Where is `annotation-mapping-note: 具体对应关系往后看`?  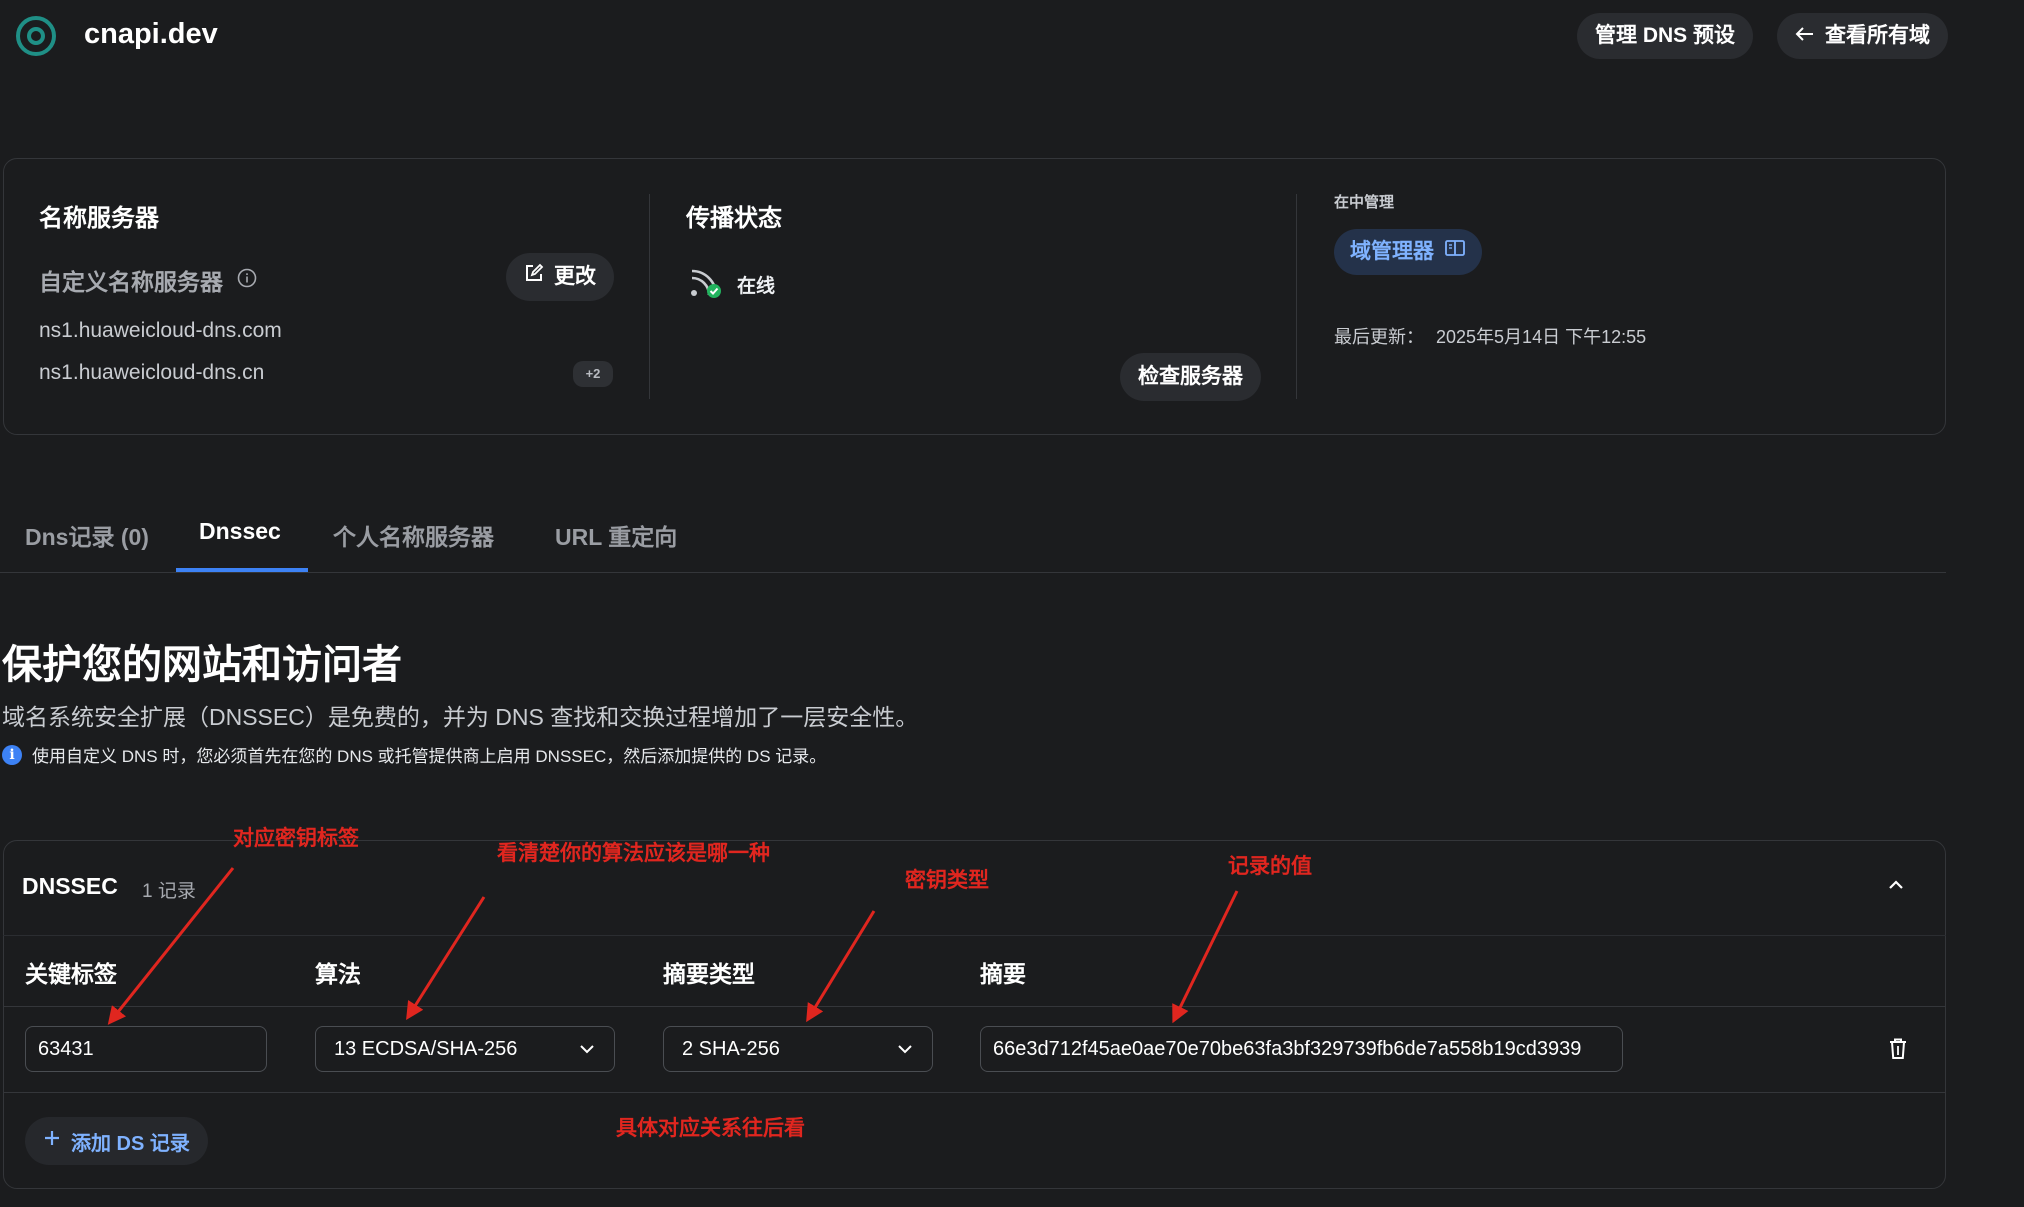
annotation-mapping-note: 具体对应关系往后看 is located at coordinates (710, 1128).